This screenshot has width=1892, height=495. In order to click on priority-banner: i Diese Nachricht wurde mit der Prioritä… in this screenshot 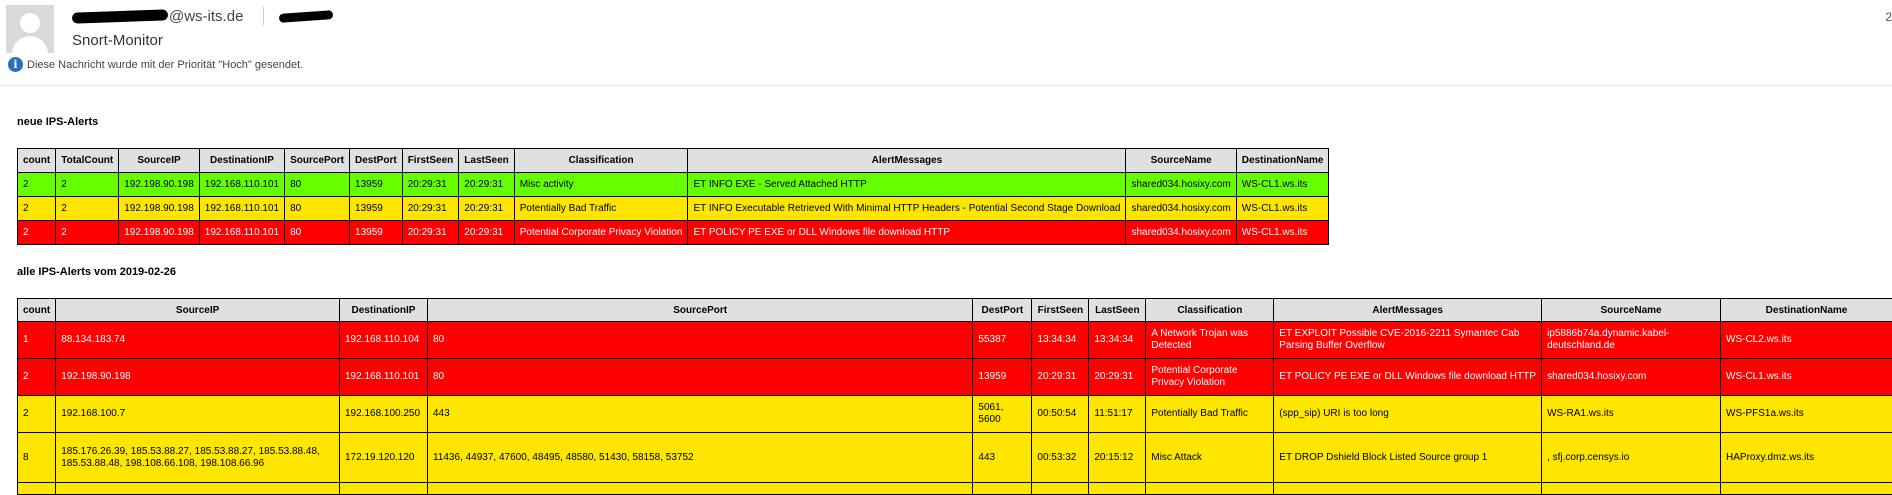, I will do `click(155, 64)`.